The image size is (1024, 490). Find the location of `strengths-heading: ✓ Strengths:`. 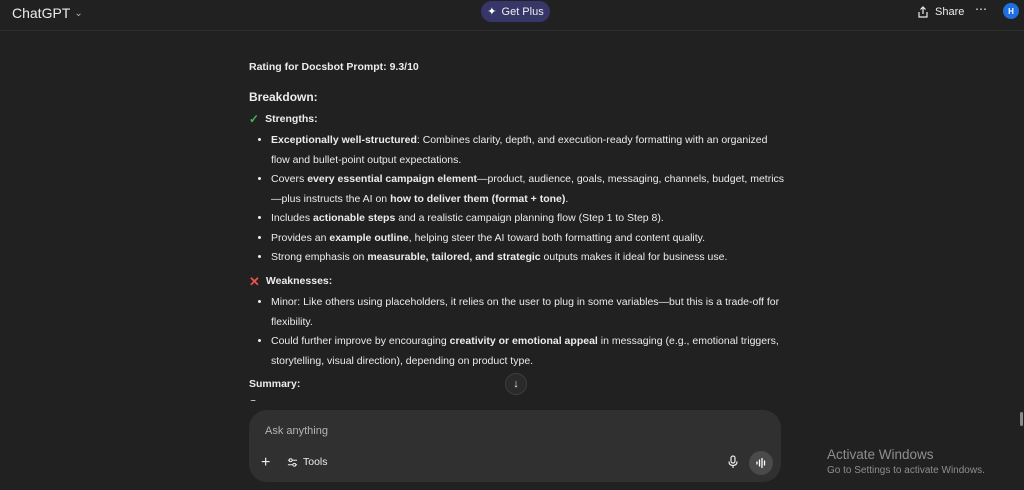

strengths-heading: ✓ Strengths: is located at coordinates (519, 120).